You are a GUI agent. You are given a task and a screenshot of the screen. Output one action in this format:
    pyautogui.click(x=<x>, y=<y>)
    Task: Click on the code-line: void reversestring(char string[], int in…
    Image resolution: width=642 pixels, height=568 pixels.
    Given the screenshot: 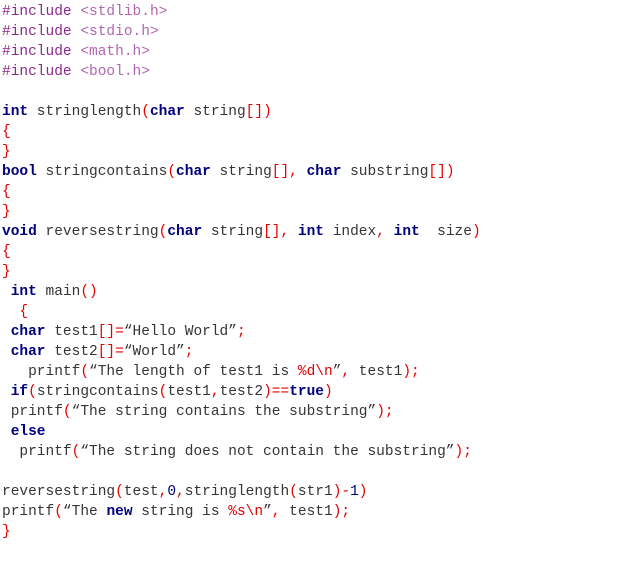 What is the action you would take?
    pyautogui.click(x=322, y=232)
    